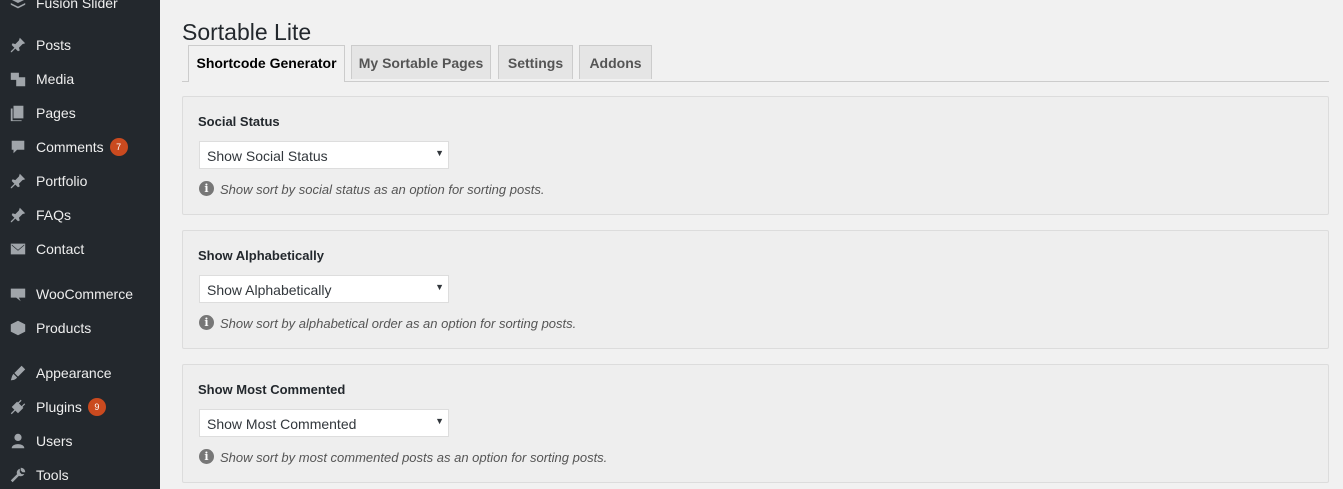  Describe the element at coordinates (74, 373) in the screenshot. I see `sidebar-item-label: Appearance` at that location.